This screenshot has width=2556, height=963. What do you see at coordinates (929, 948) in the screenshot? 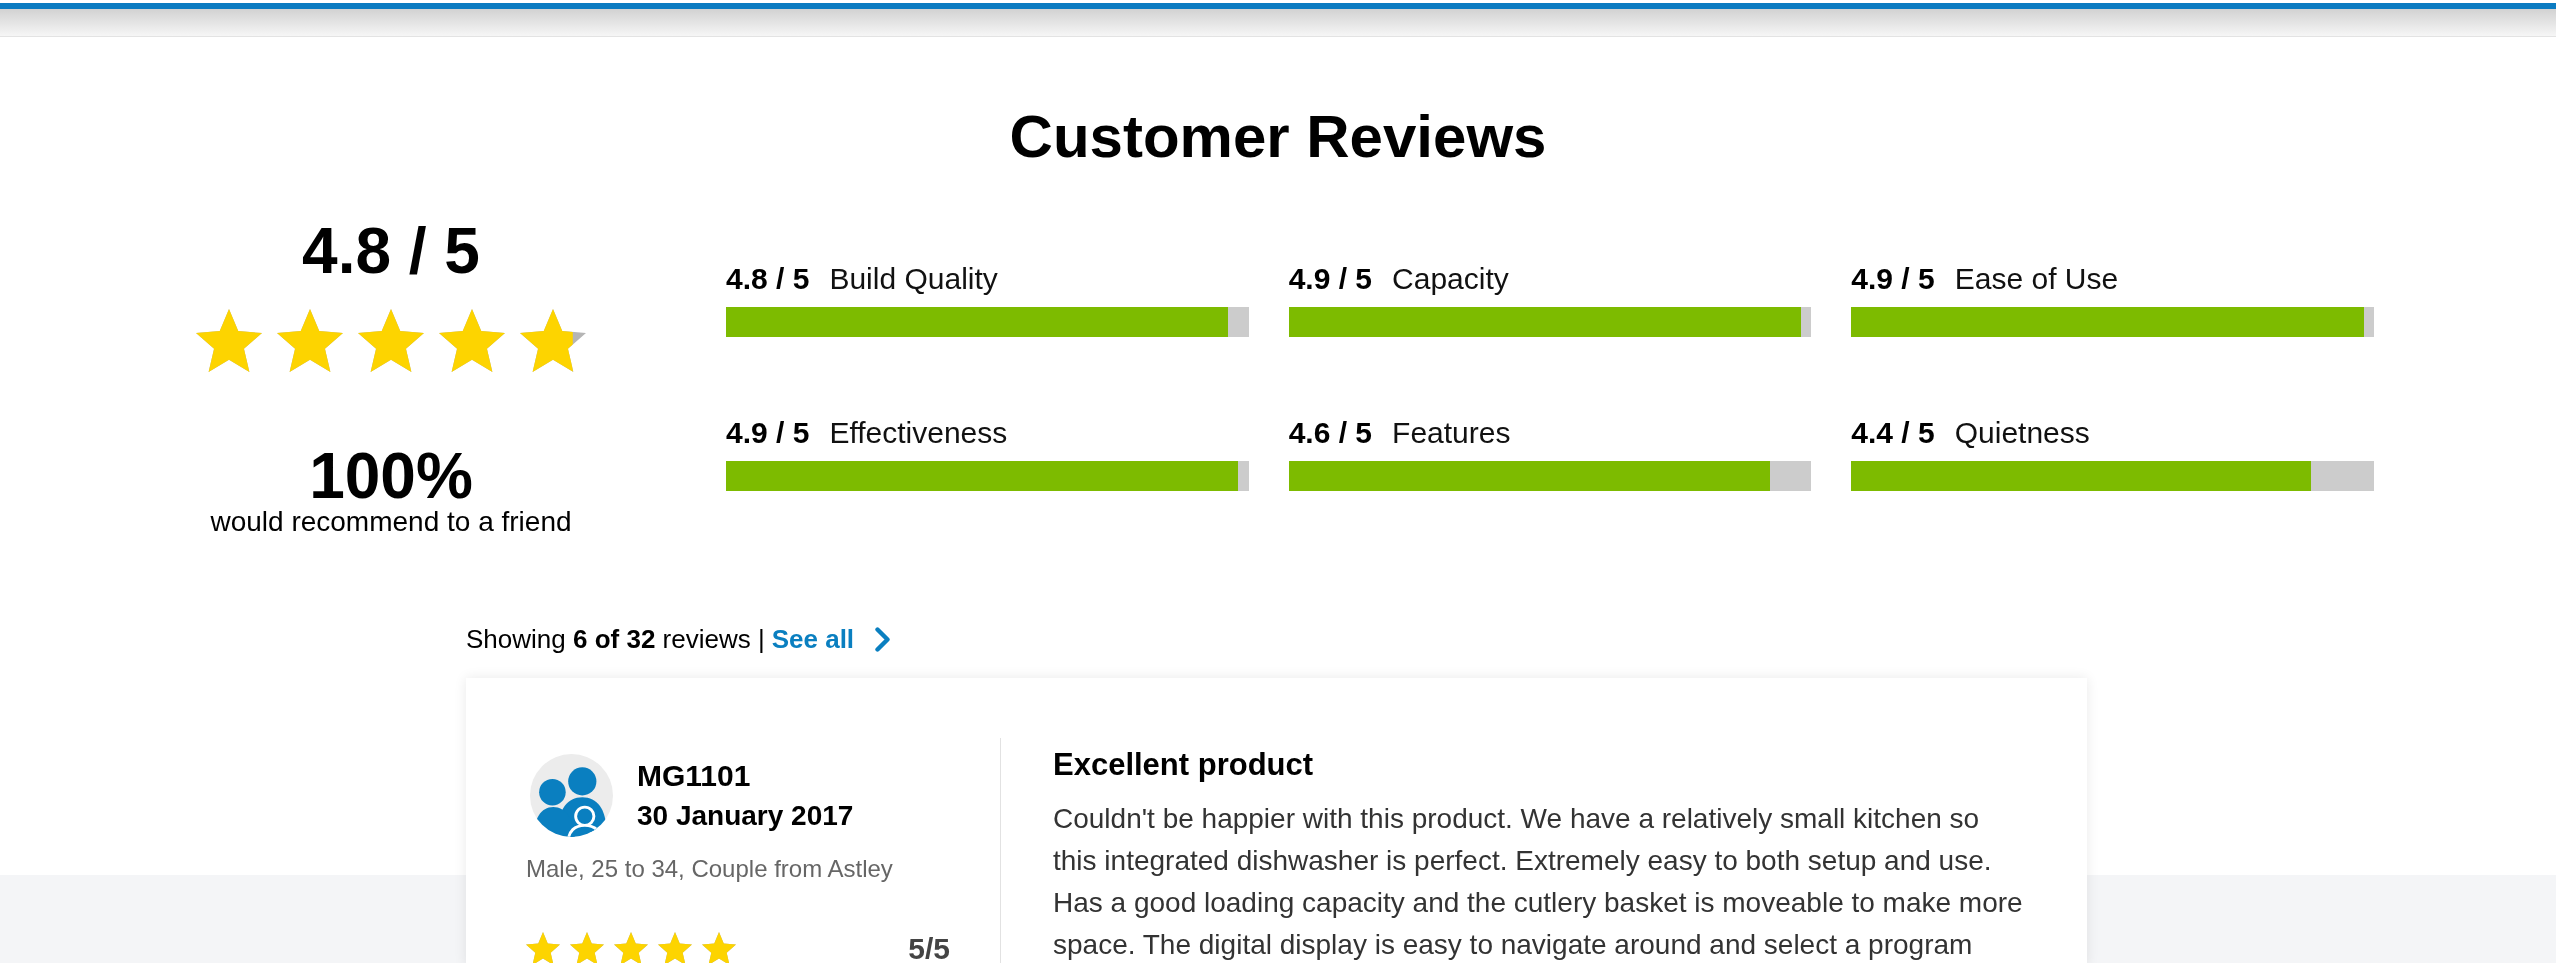
I see `rating-score: 5/5` at bounding box center [929, 948].